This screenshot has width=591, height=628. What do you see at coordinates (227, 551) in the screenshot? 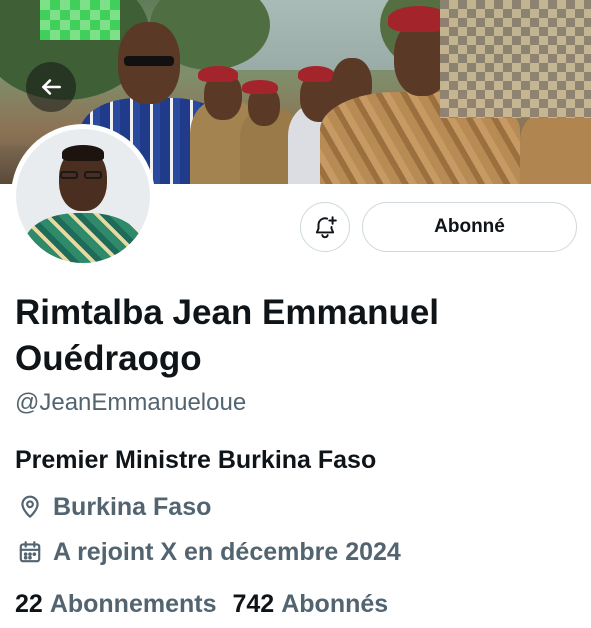
I see `join-date-text: A rejoint X en décembre 2024` at bounding box center [227, 551].